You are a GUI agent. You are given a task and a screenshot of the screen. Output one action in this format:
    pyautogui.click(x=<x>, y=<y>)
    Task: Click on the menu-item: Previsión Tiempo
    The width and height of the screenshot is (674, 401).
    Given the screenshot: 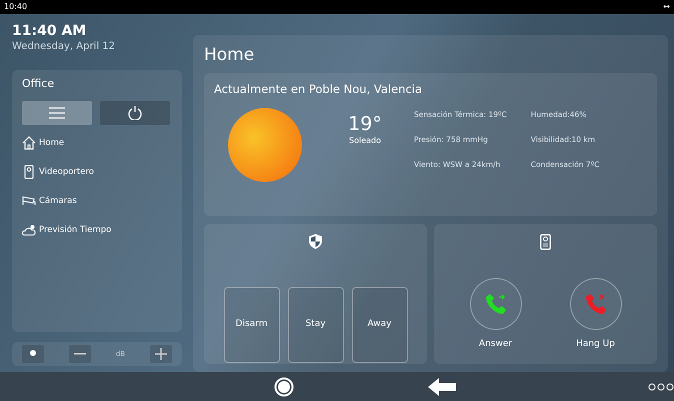 What is the action you would take?
    pyautogui.click(x=97, y=230)
    